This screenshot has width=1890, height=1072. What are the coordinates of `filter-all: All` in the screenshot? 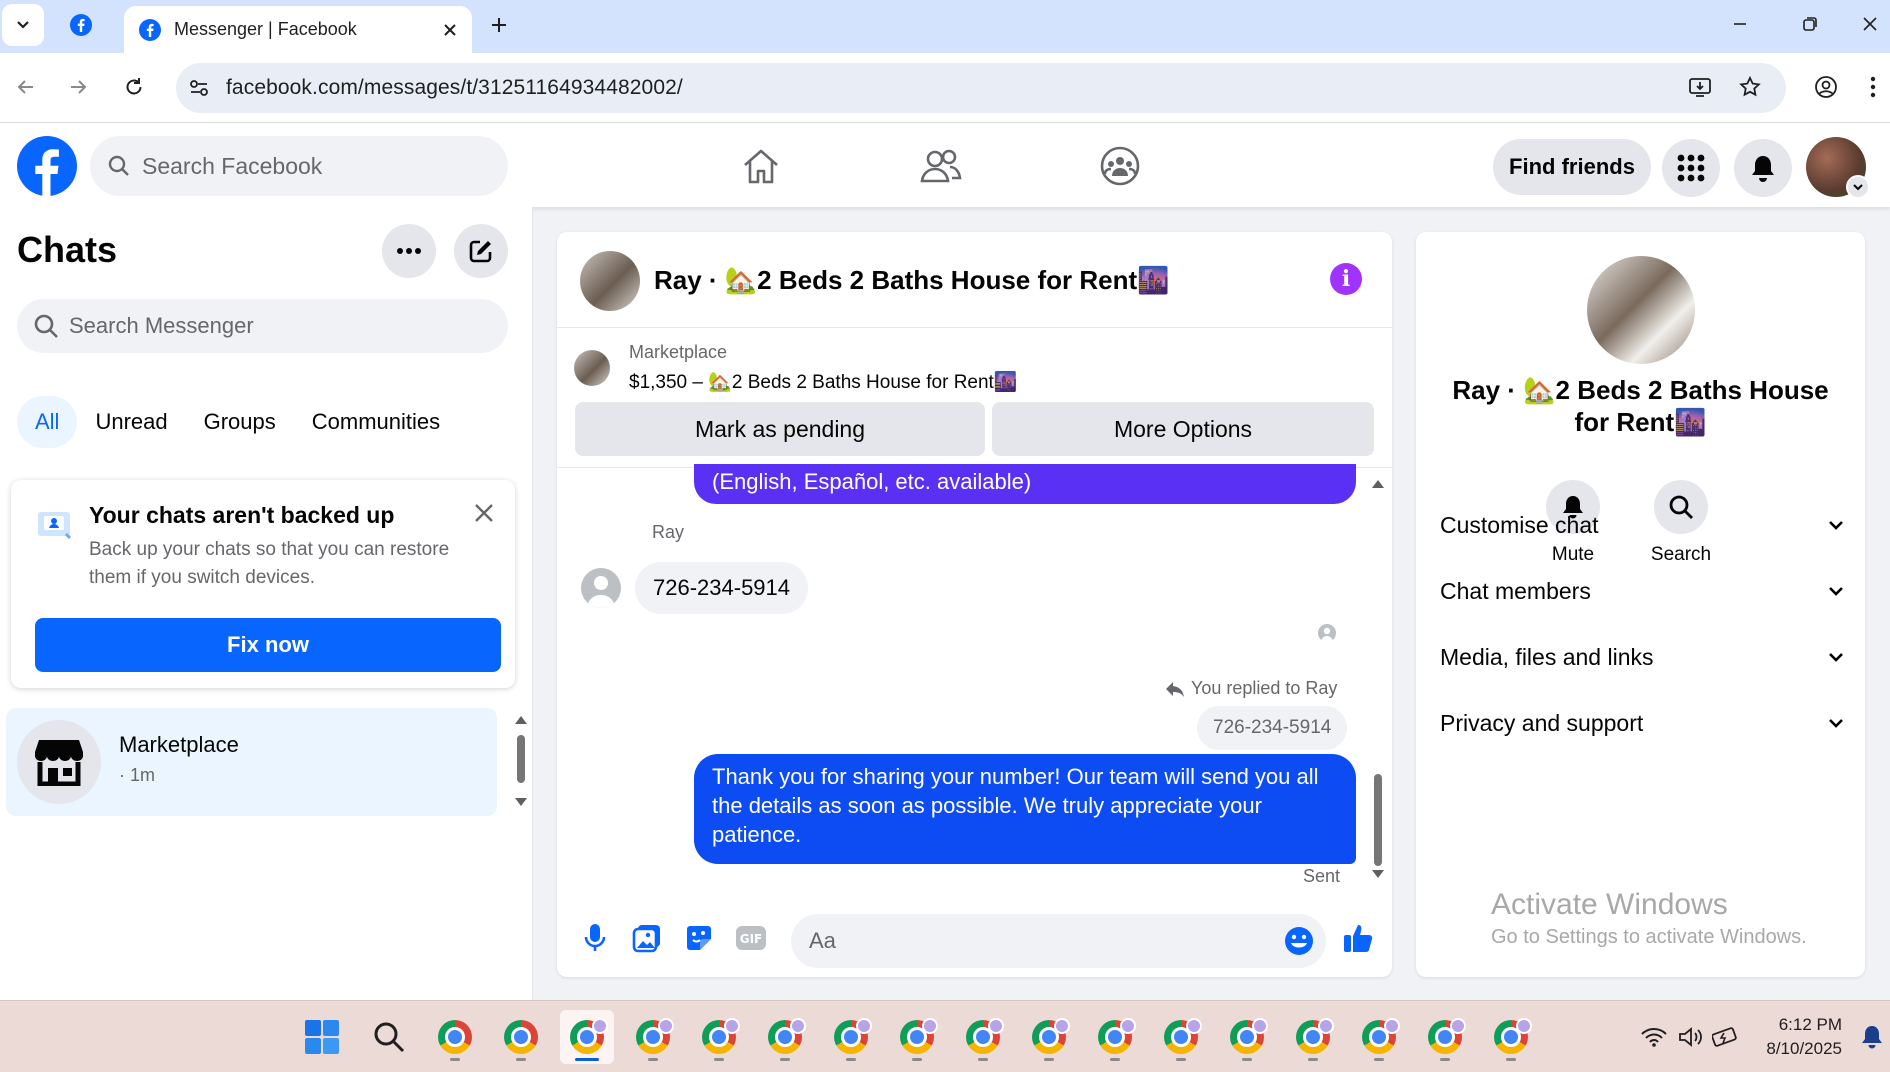 It's located at (47, 422).